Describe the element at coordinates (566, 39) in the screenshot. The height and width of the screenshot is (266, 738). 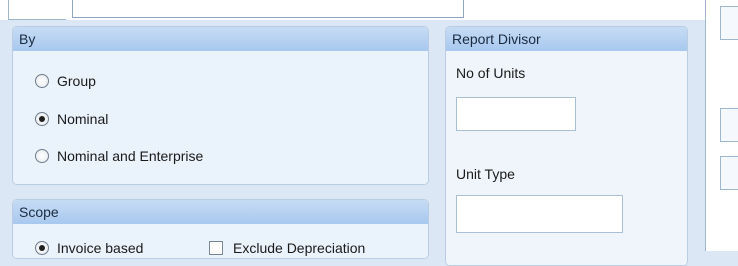
I see `report-divisor-title: Report Divisor` at that location.